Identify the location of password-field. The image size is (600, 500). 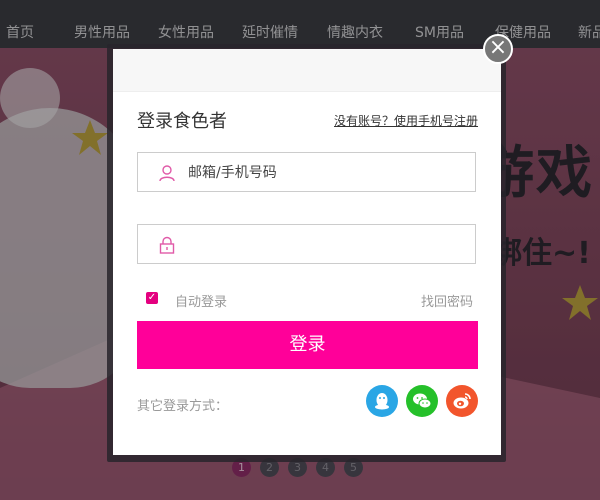
(306, 244).